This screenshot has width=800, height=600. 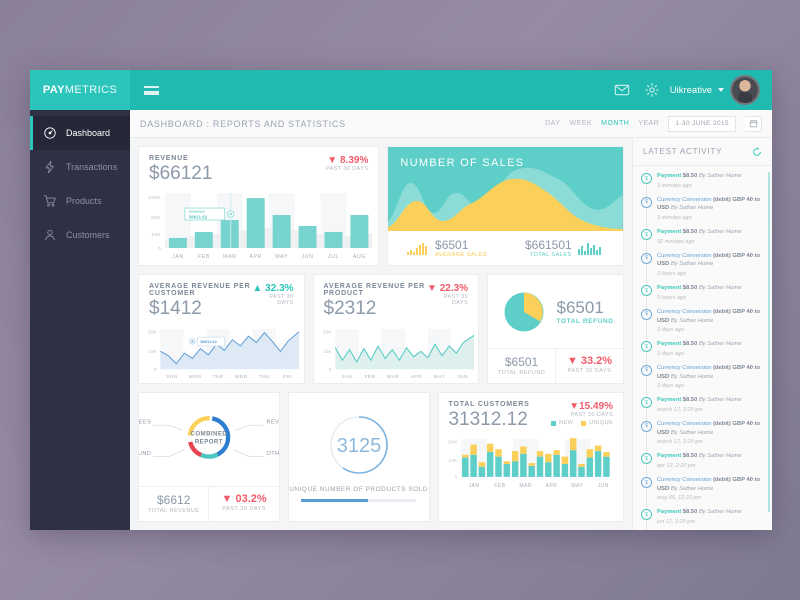 What do you see at coordinates (505, 248) in the screenshot?
I see `number-of-sales-footer: $6501 AVERAGE SALES $661501 TOTAL SALES` at bounding box center [505, 248].